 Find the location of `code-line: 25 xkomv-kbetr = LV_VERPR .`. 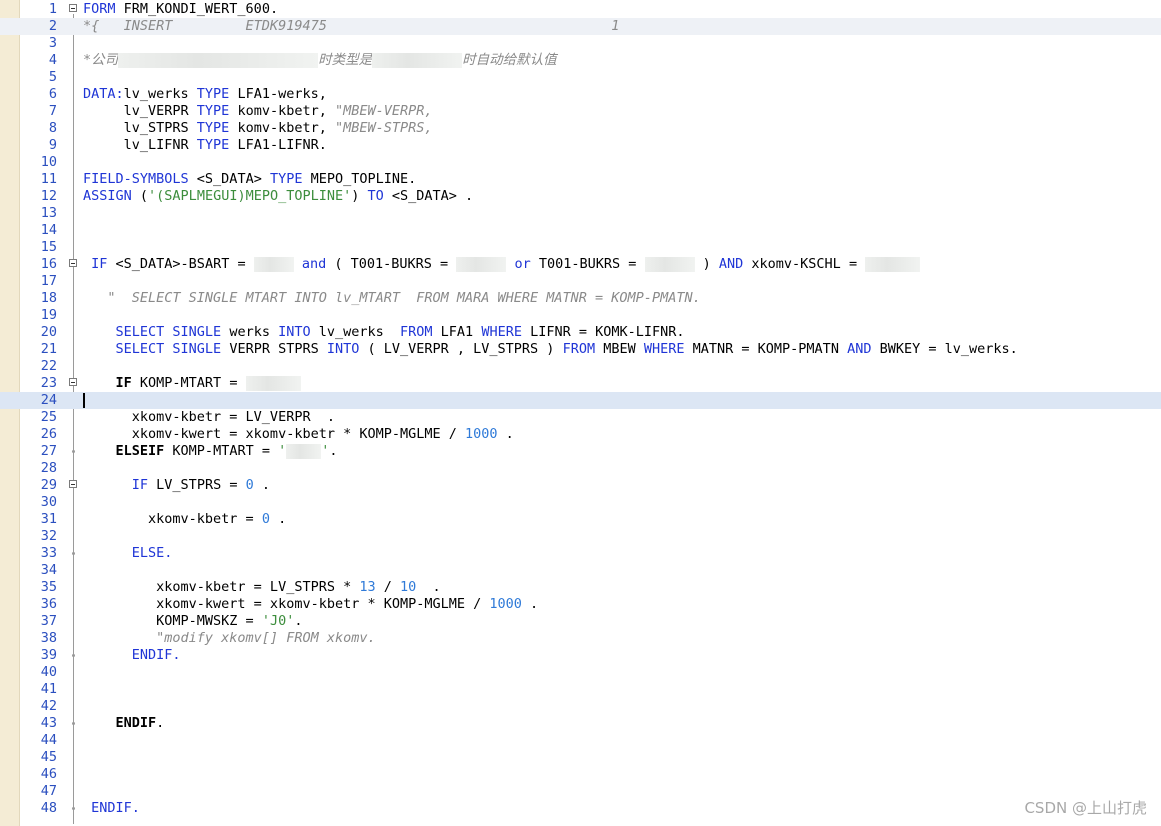

code-line: 25 xkomv-kbetr = LV_VERPR . is located at coordinates (580, 417).